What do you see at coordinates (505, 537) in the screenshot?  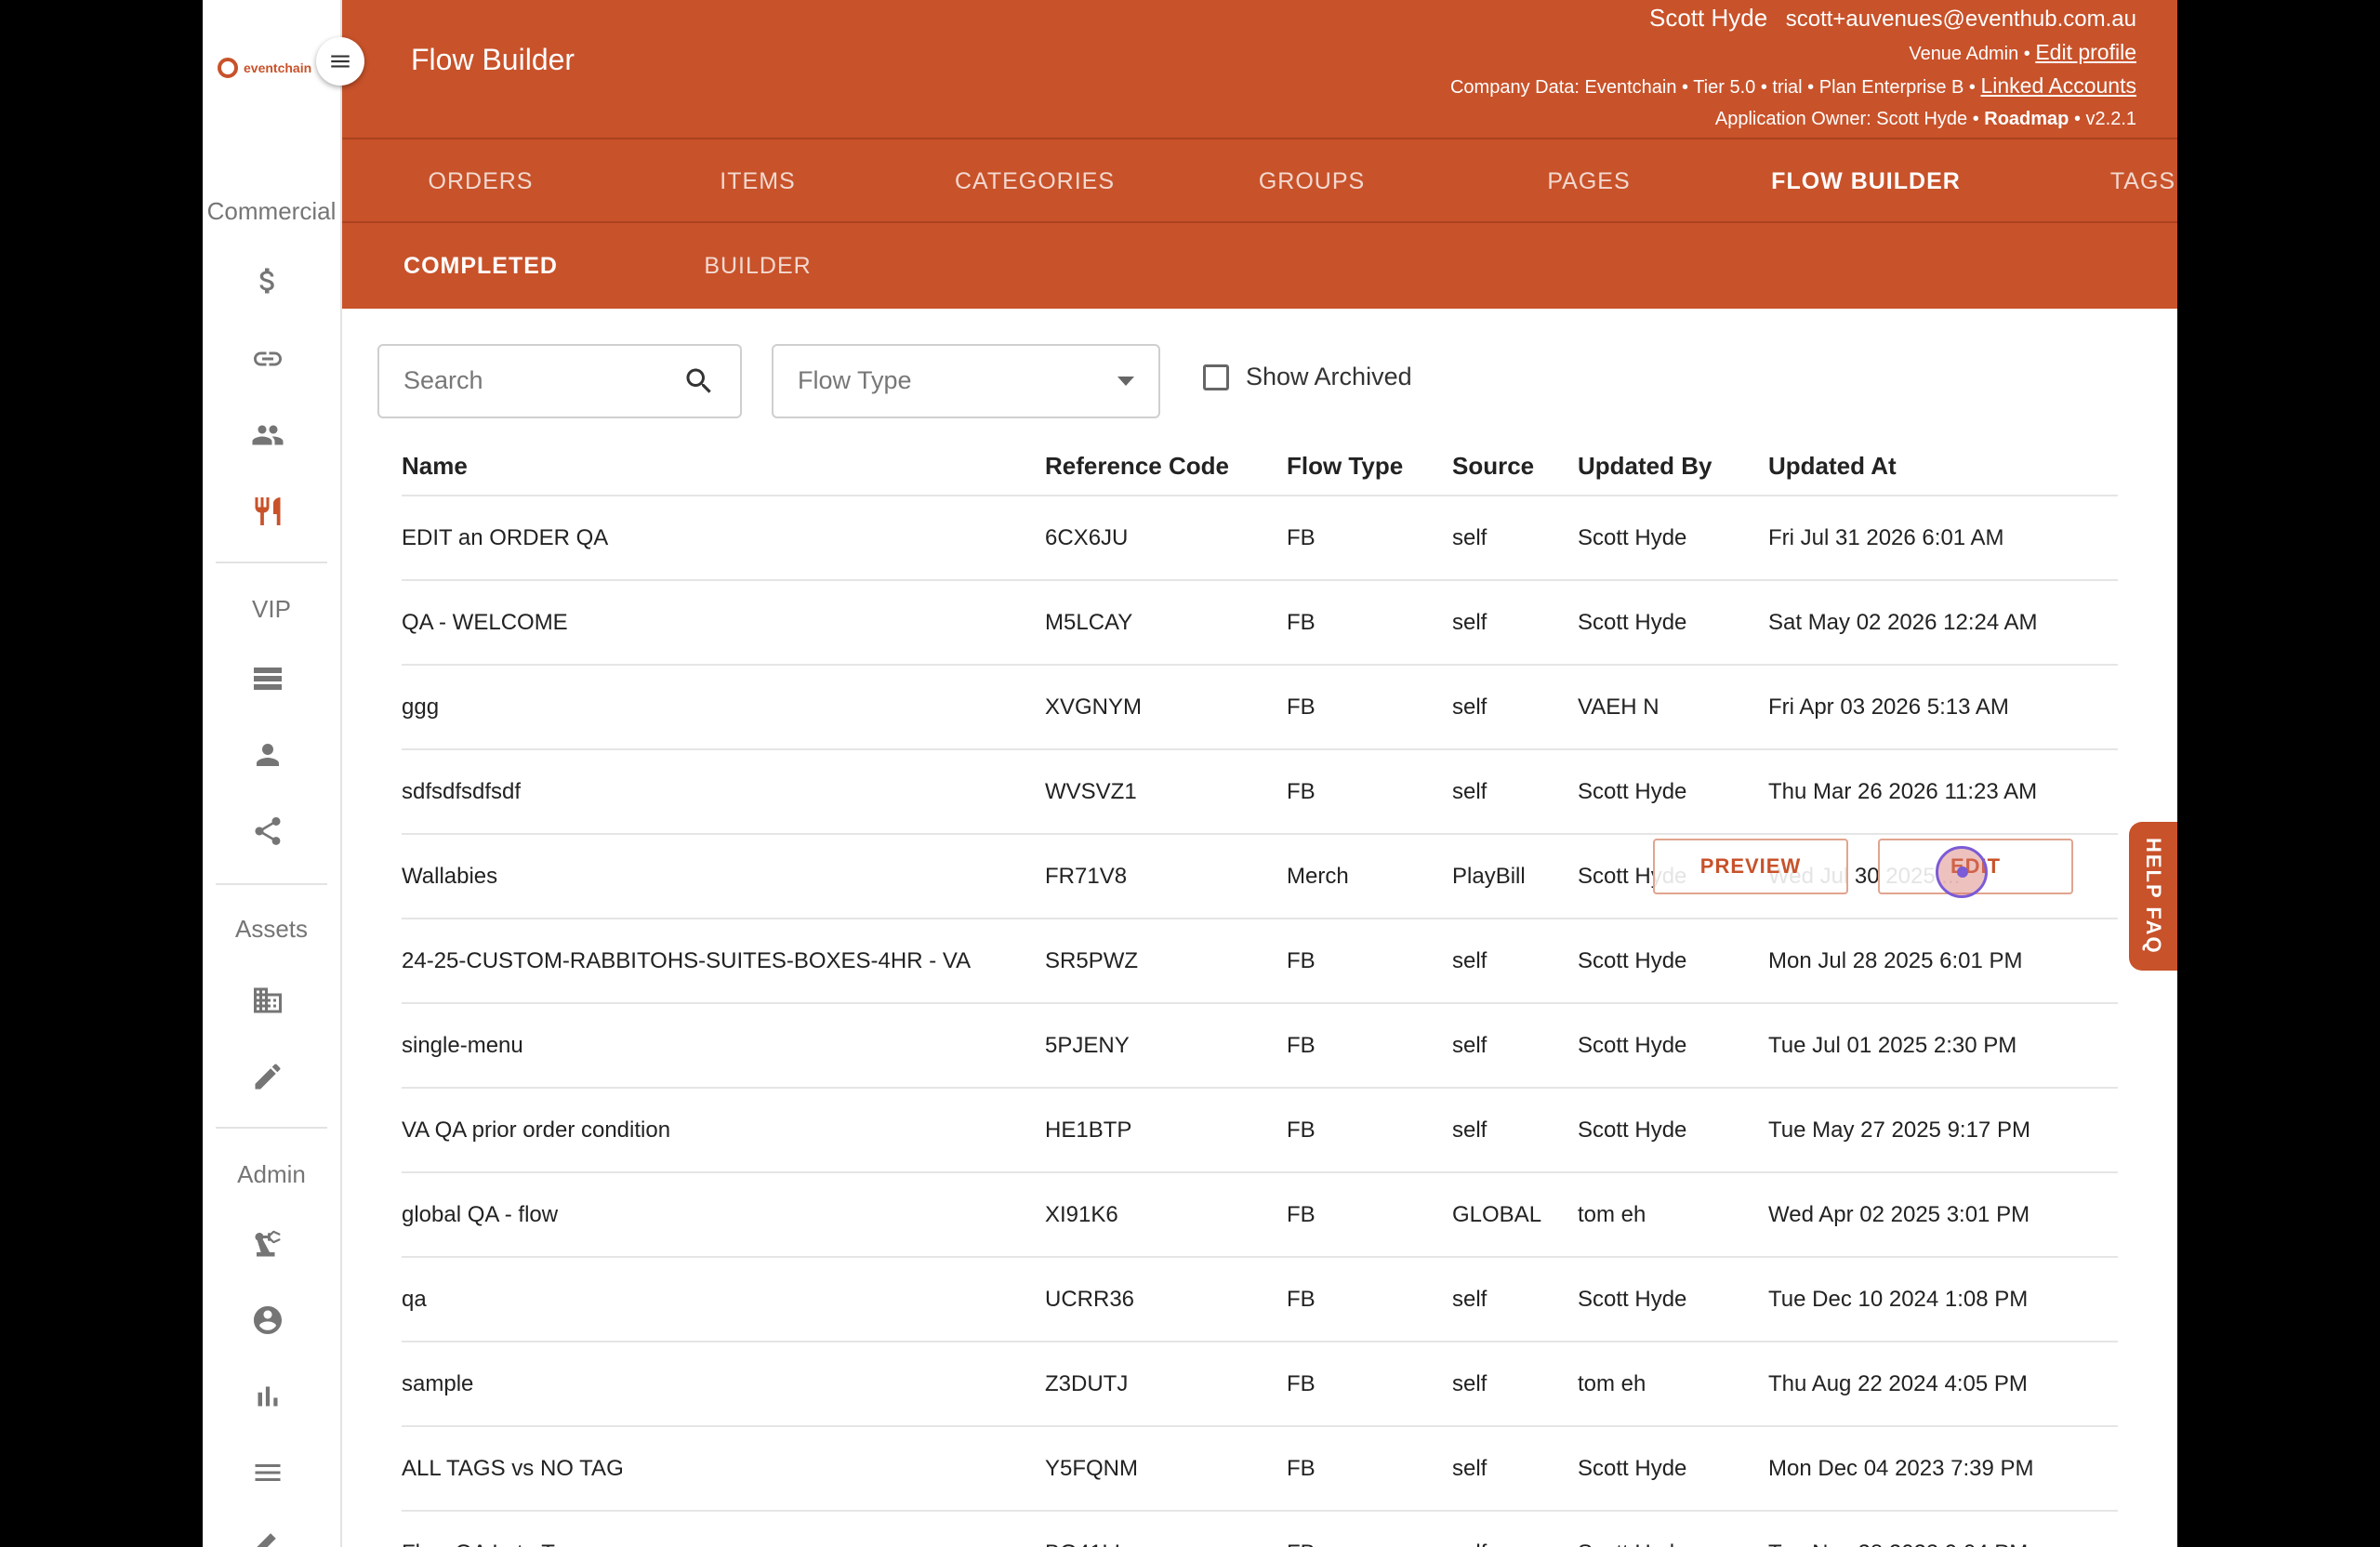 I see `cell-name: EDIT an ORDER QA` at bounding box center [505, 537].